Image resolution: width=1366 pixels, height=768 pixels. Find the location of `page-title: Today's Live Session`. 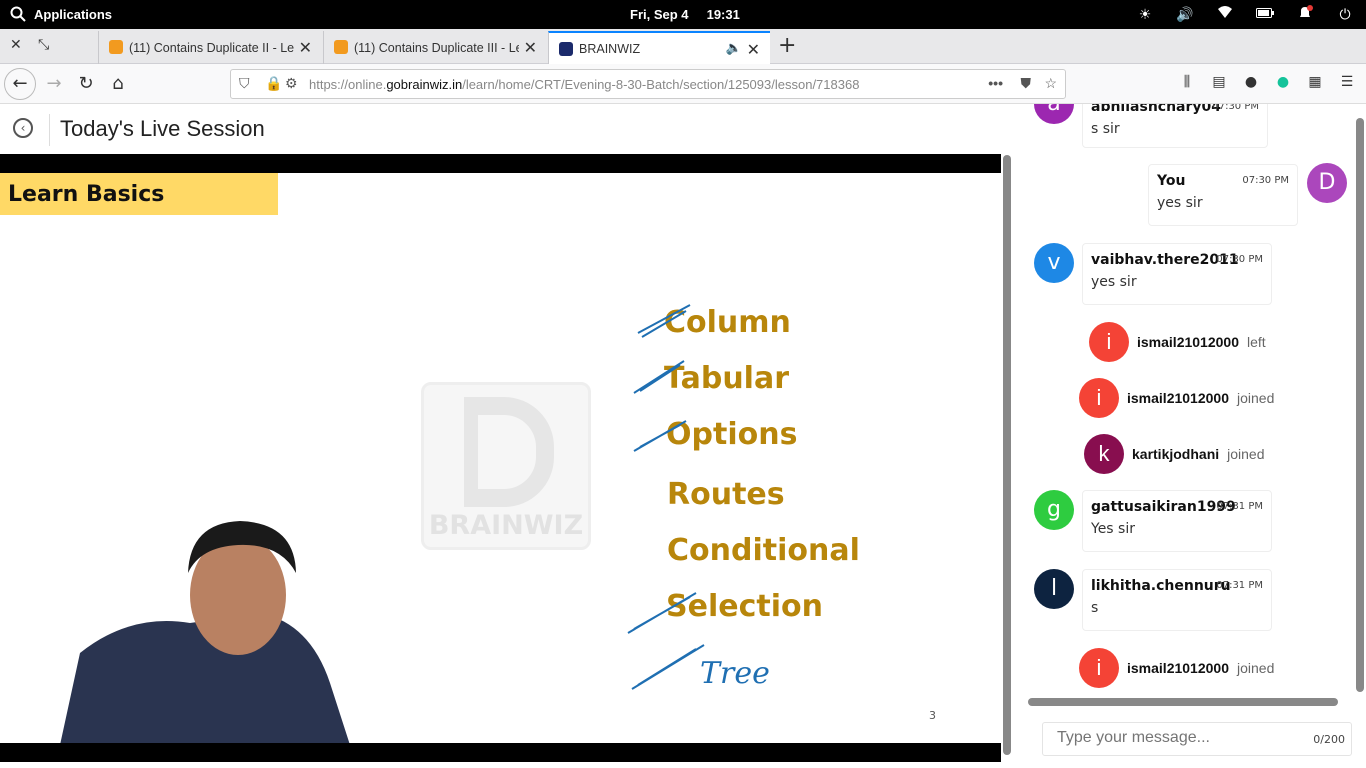

page-title: Today's Live Session is located at coordinates (162, 128).